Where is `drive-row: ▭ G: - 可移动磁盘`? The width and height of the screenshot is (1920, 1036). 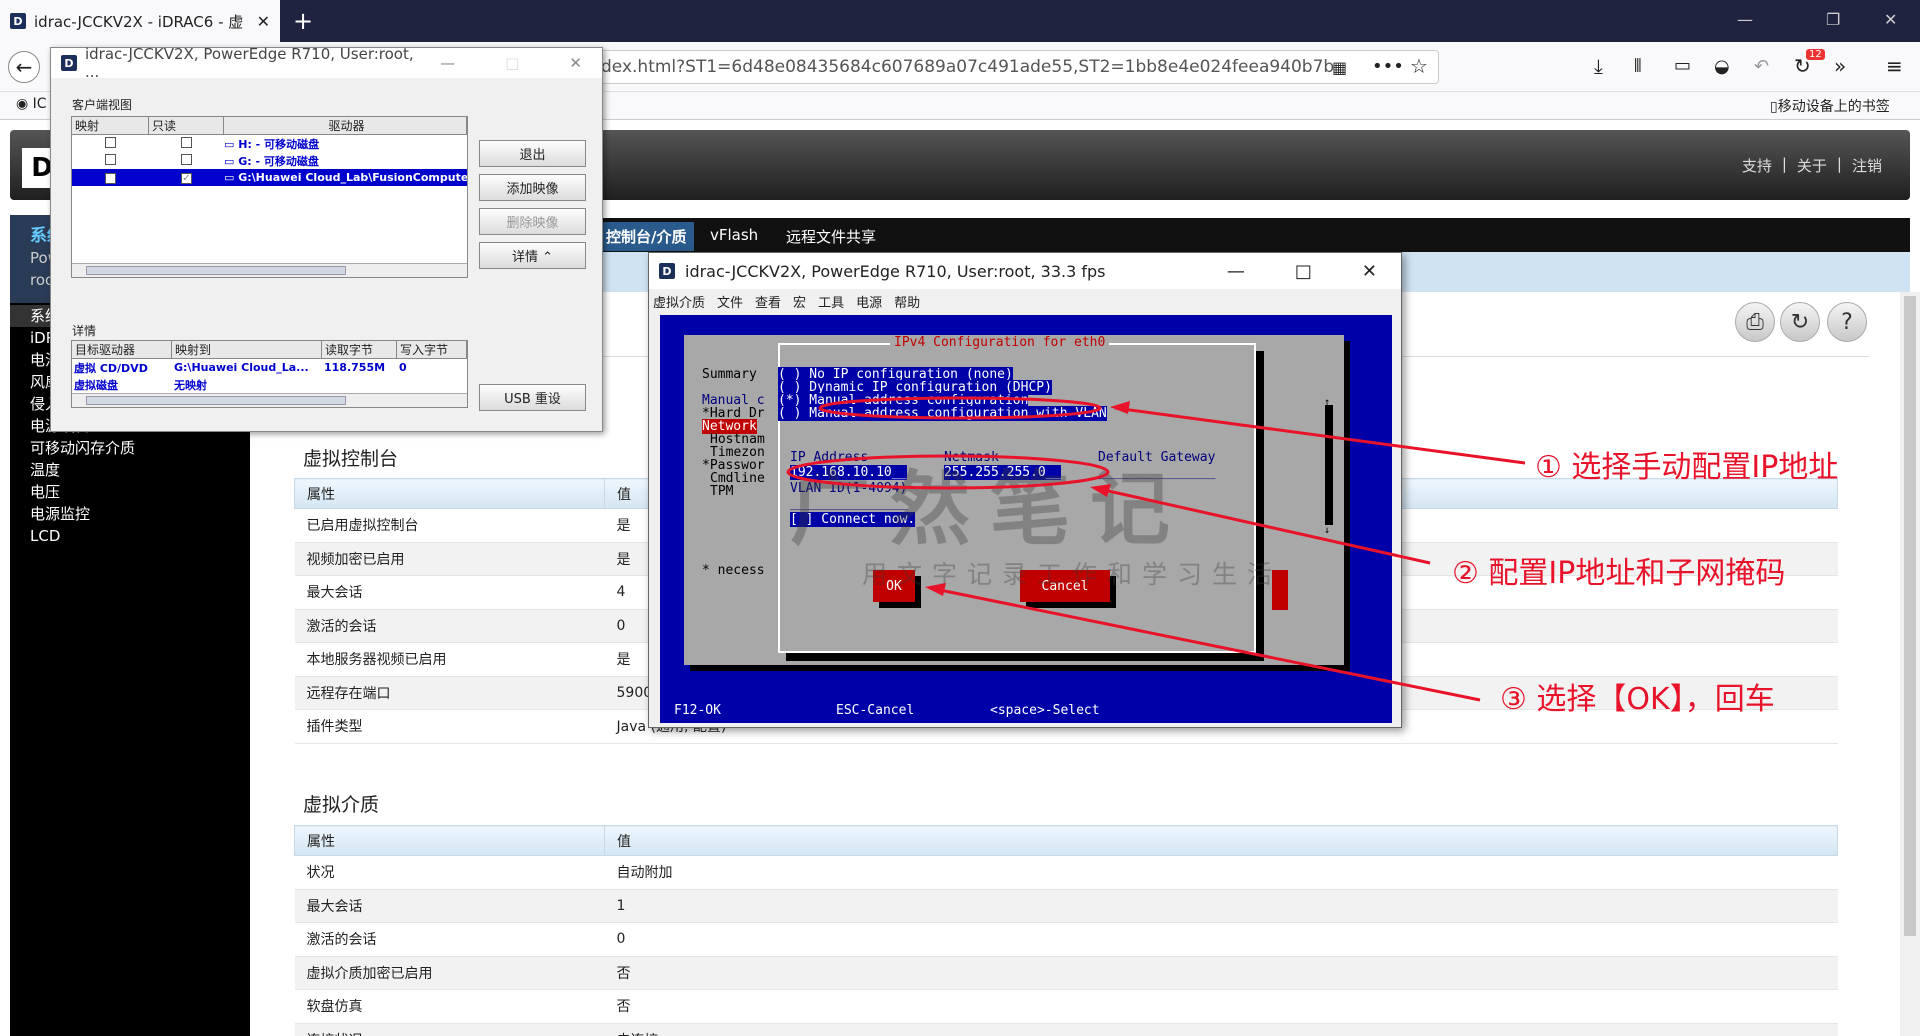
drive-row: ▭ G: - 可移动磁盘 is located at coordinates (269, 160).